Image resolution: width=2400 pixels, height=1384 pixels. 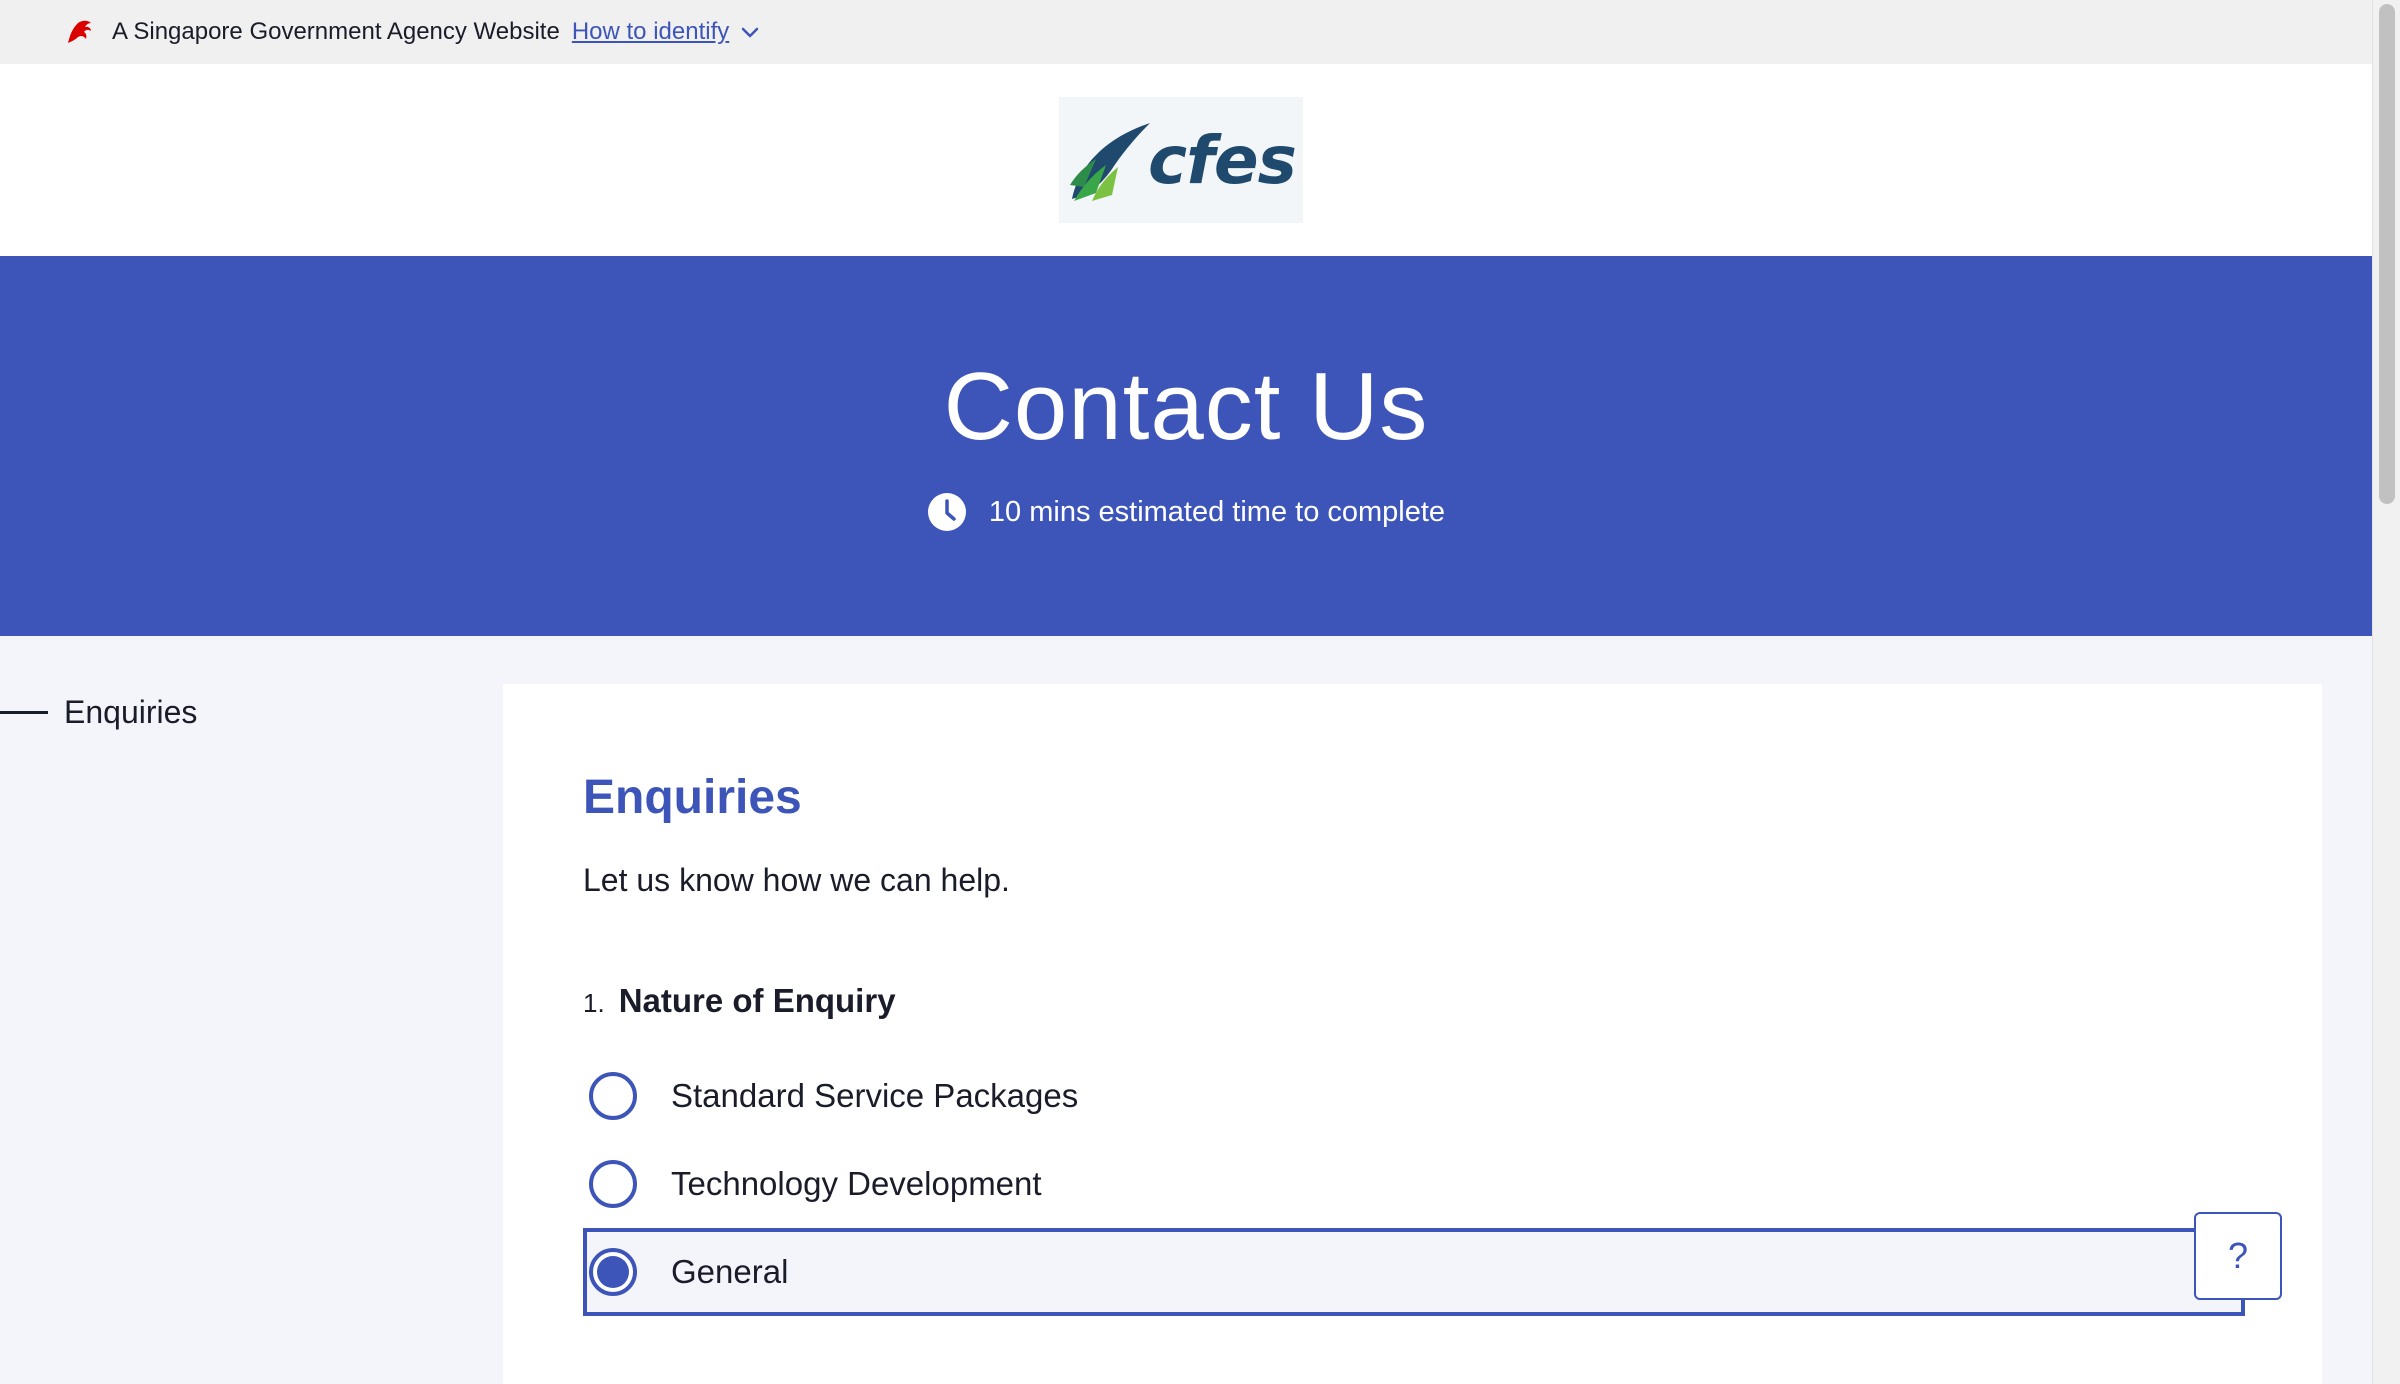 What do you see at coordinates (1414, 1096) in the screenshot?
I see `radio-option-standard-service-packages: Standard Service Packages` at bounding box center [1414, 1096].